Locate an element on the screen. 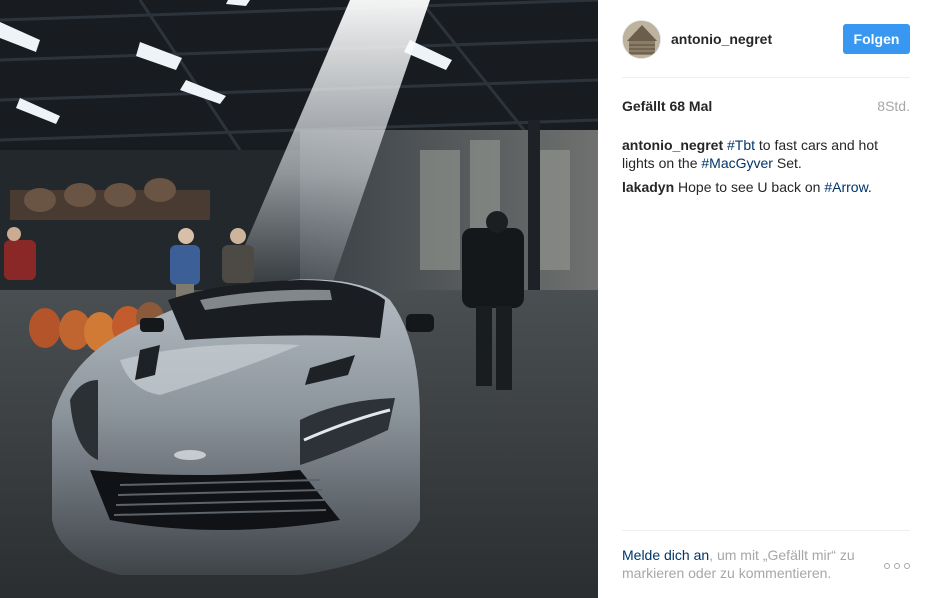  likes-row: Gefällt 68 Mal 8Std. is located at coordinates (766, 106).